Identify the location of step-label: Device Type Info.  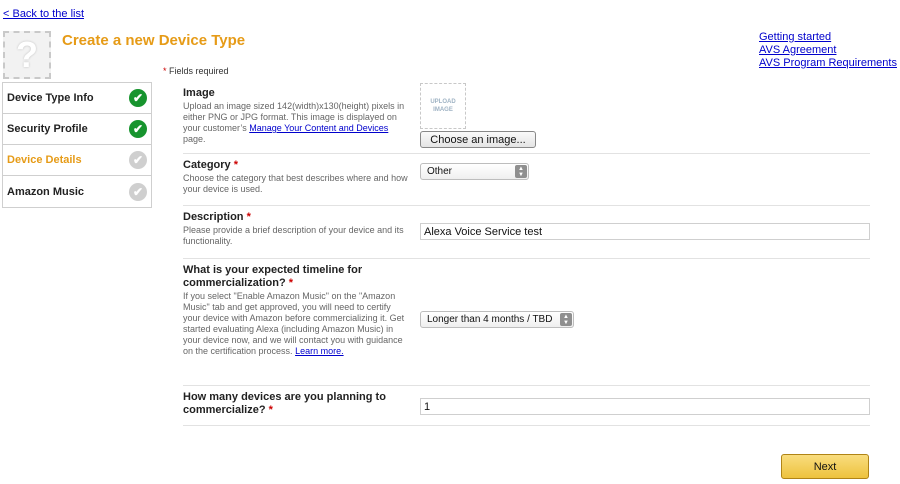
(50, 98).